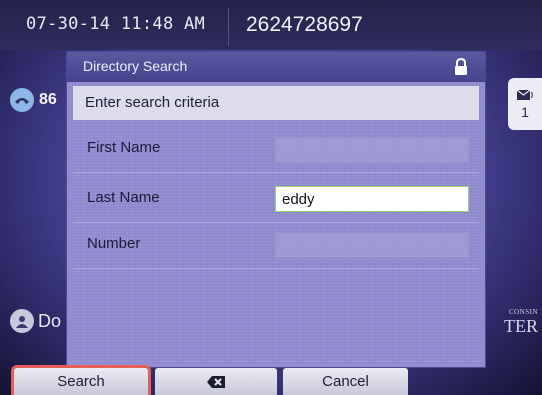 This screenshot has width=542, height=395. Describe the element at coordinates (228, 27) in the screenshot. I see `status-divider` at that location.